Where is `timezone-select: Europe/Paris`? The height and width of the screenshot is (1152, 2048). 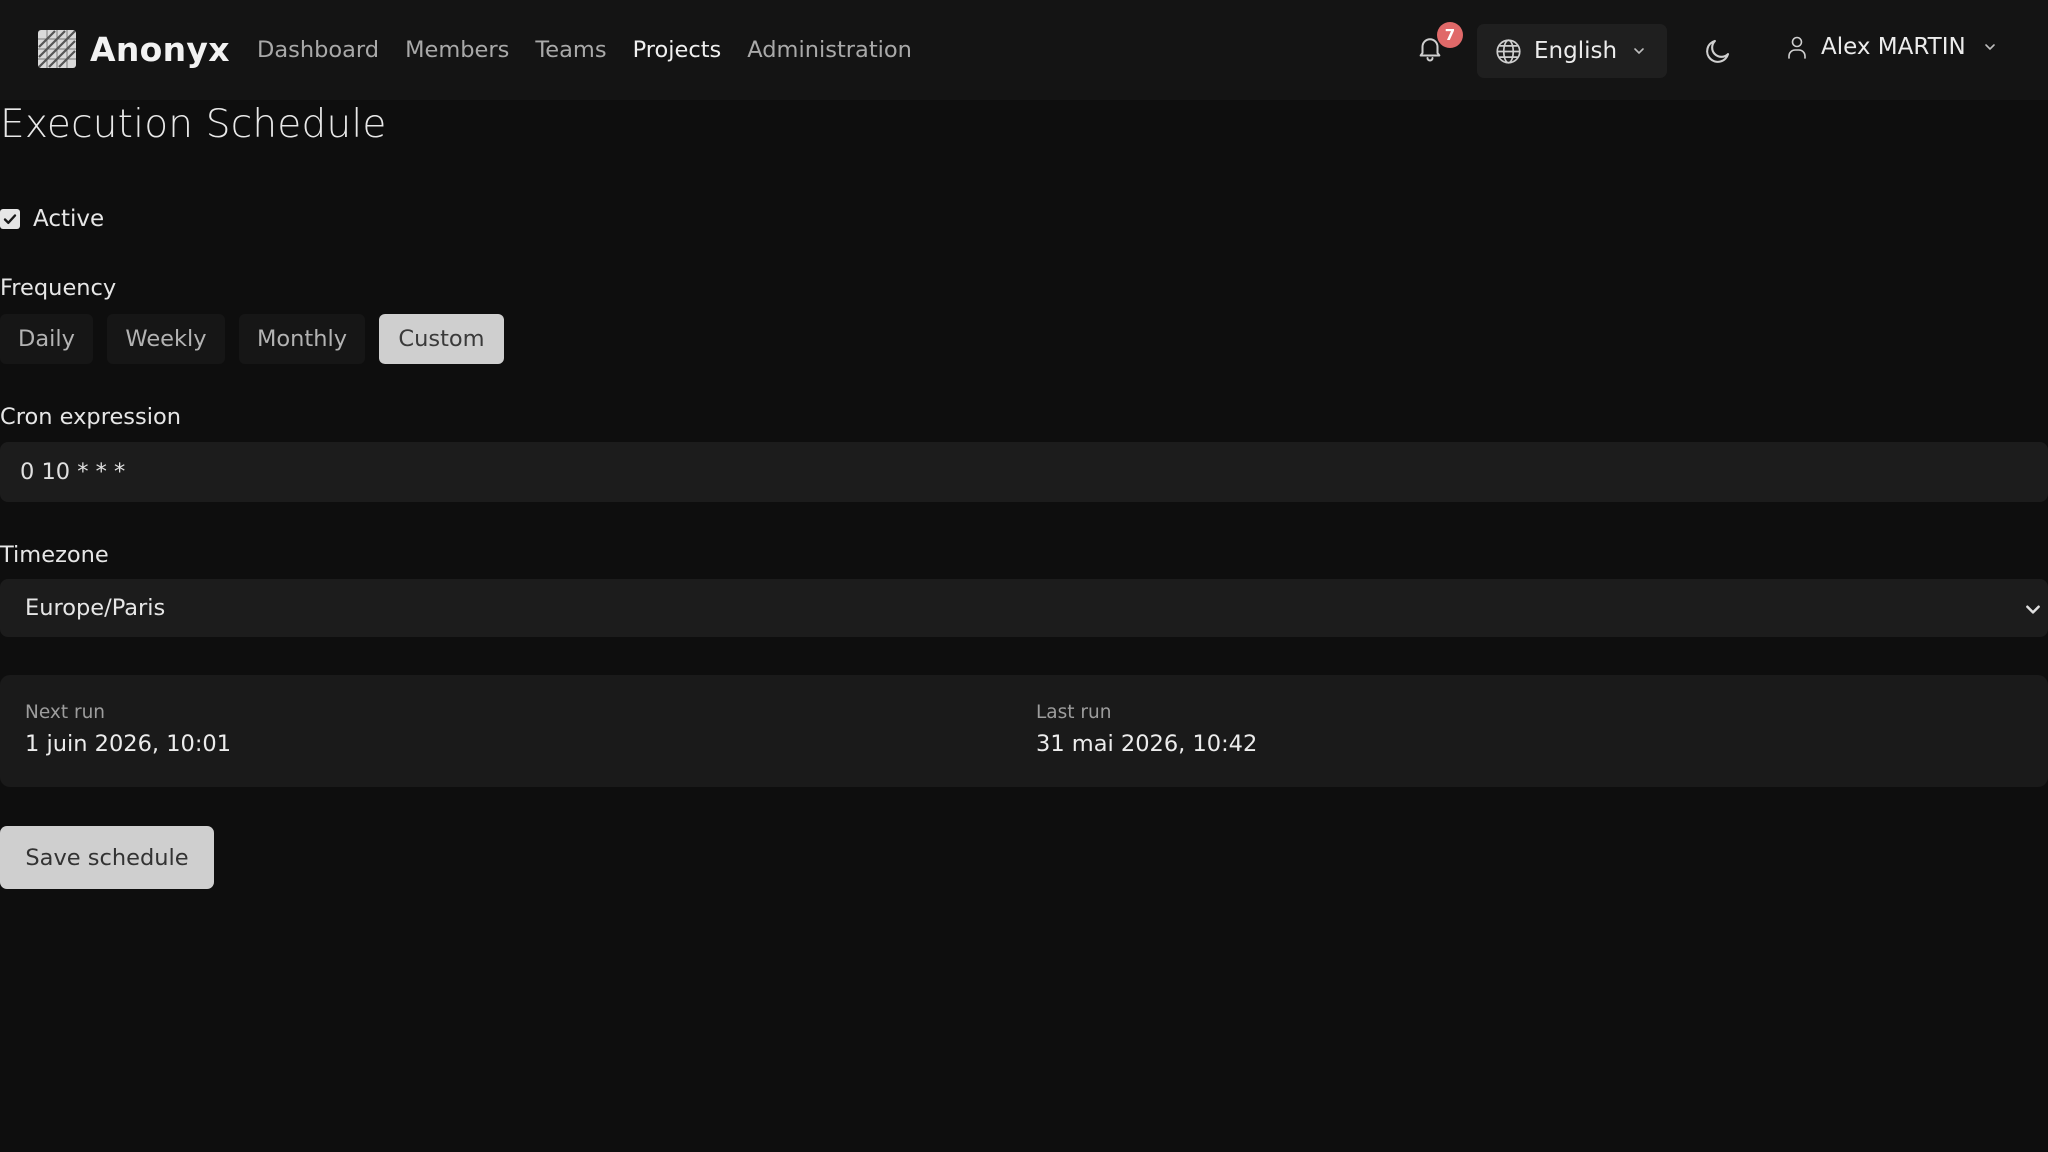
timezone-select: Europe/Paris is located at coordinates (1024, 608).